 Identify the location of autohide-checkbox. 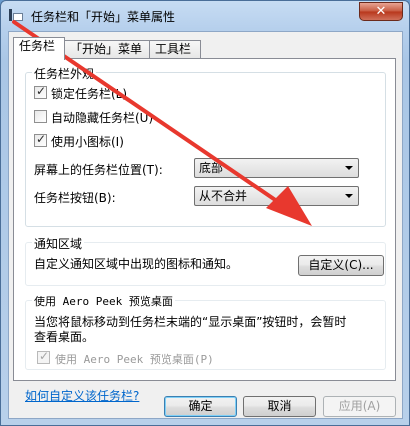
(40, 116).